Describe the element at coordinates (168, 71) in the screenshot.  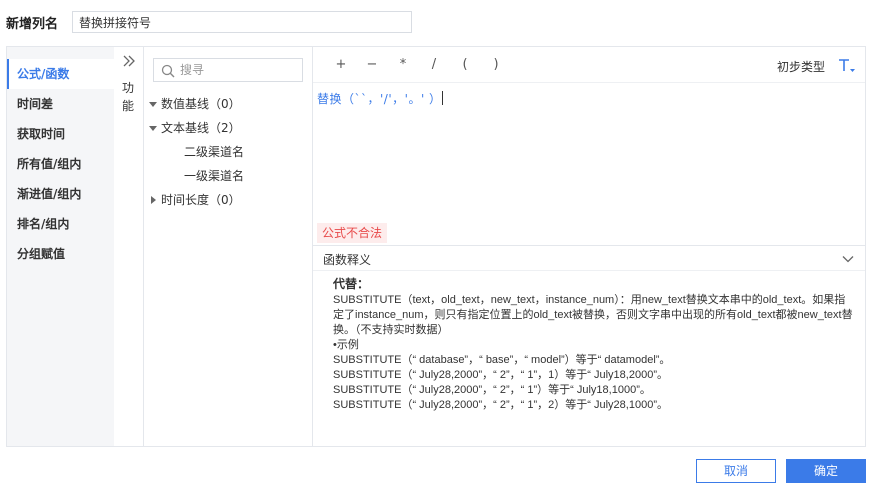
I see `search-icon` at that location.